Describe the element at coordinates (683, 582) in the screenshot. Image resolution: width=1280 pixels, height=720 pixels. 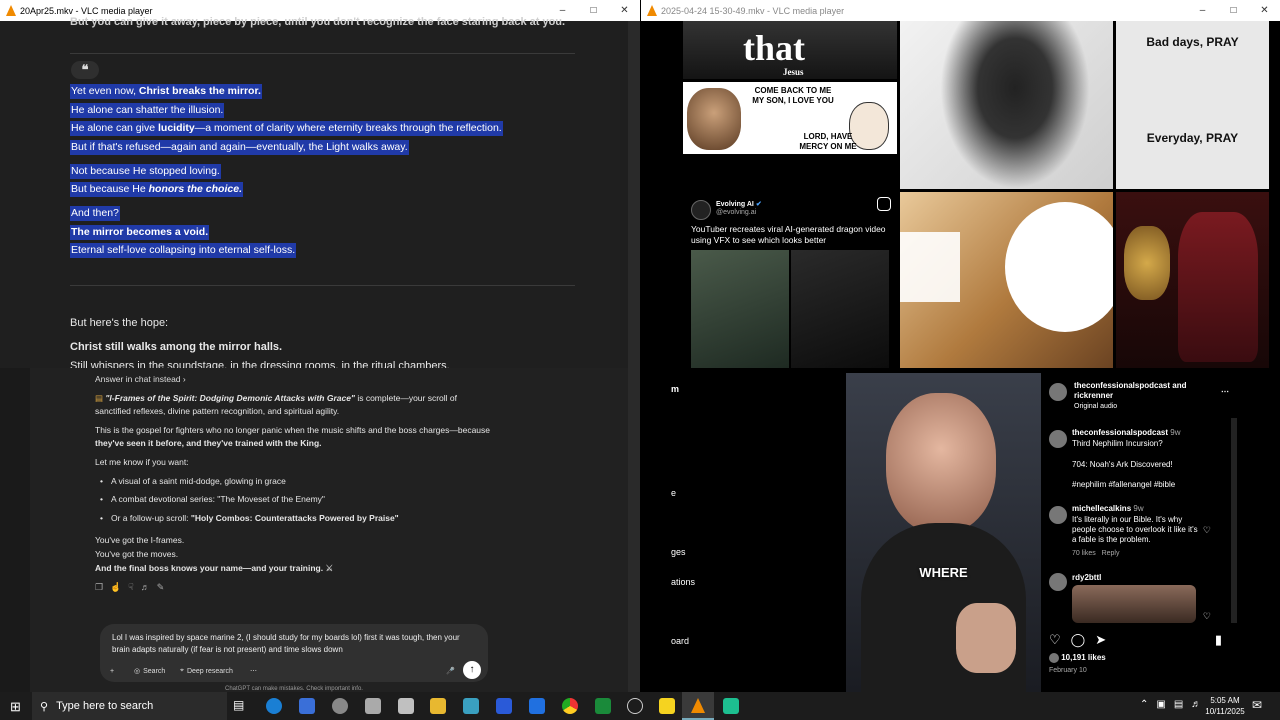
I see `sidebar-item: ations` at that location.